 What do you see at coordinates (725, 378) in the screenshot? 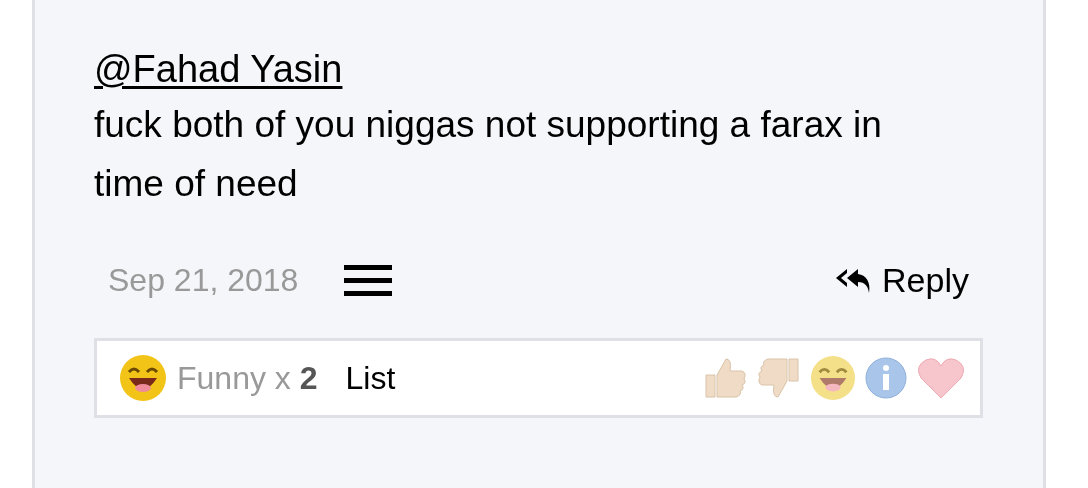
I see `thumbs-up-icon` at bounding box center [725, 378].